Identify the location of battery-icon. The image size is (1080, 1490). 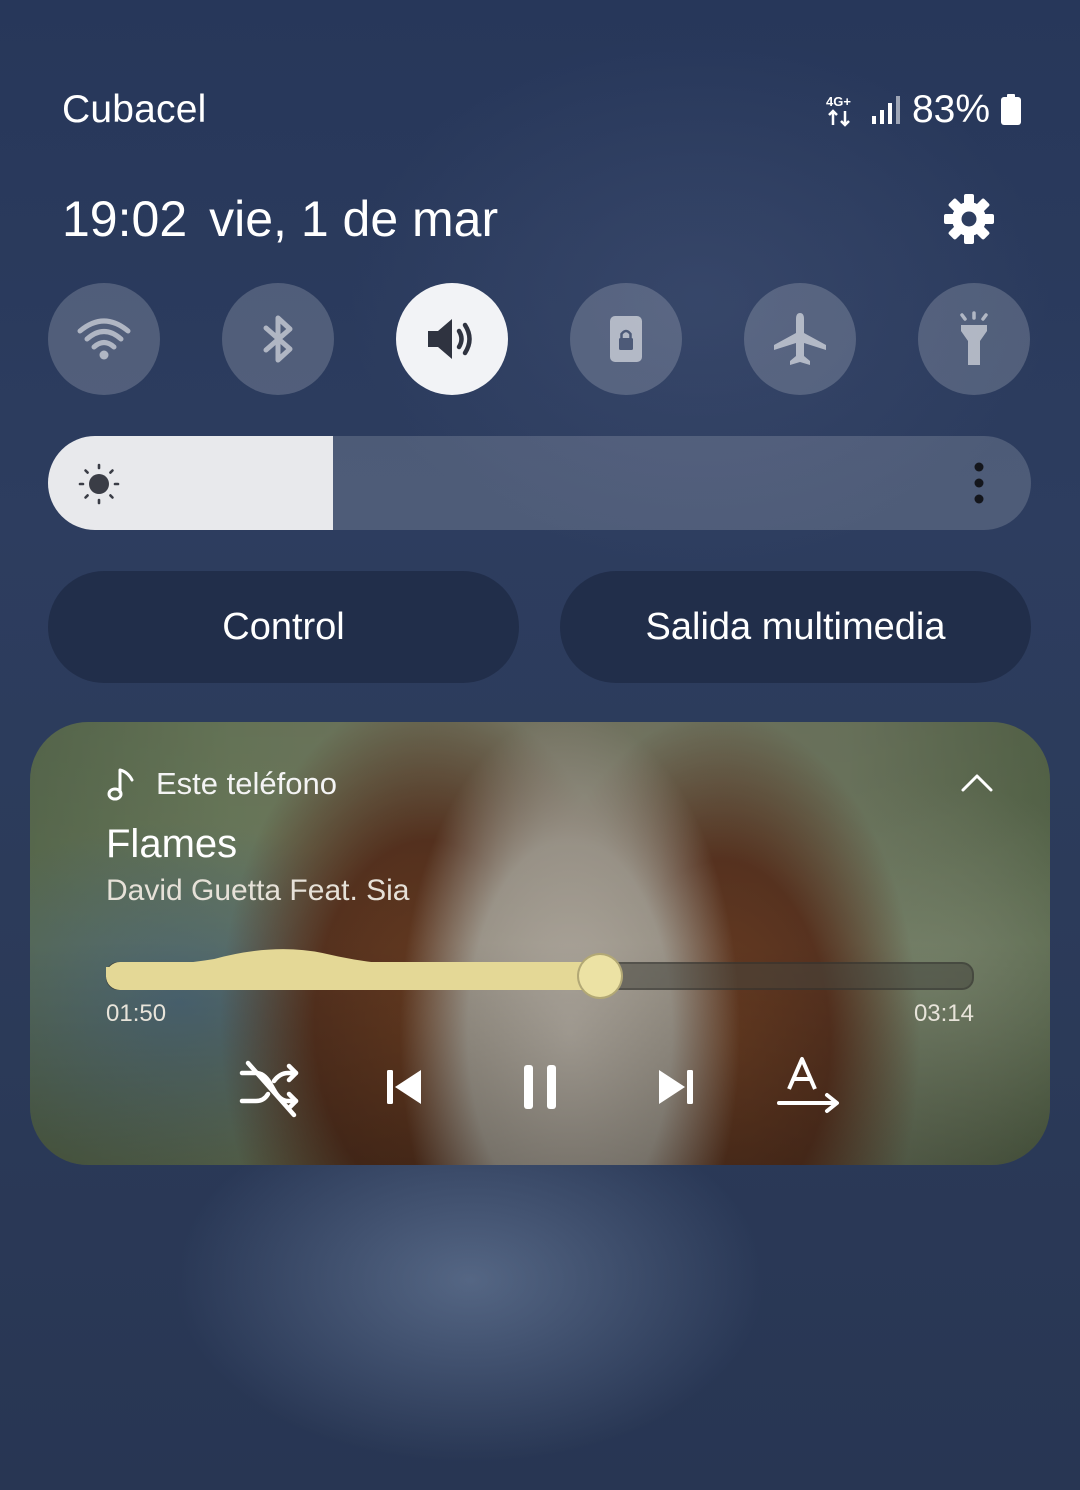
(1011, 109).